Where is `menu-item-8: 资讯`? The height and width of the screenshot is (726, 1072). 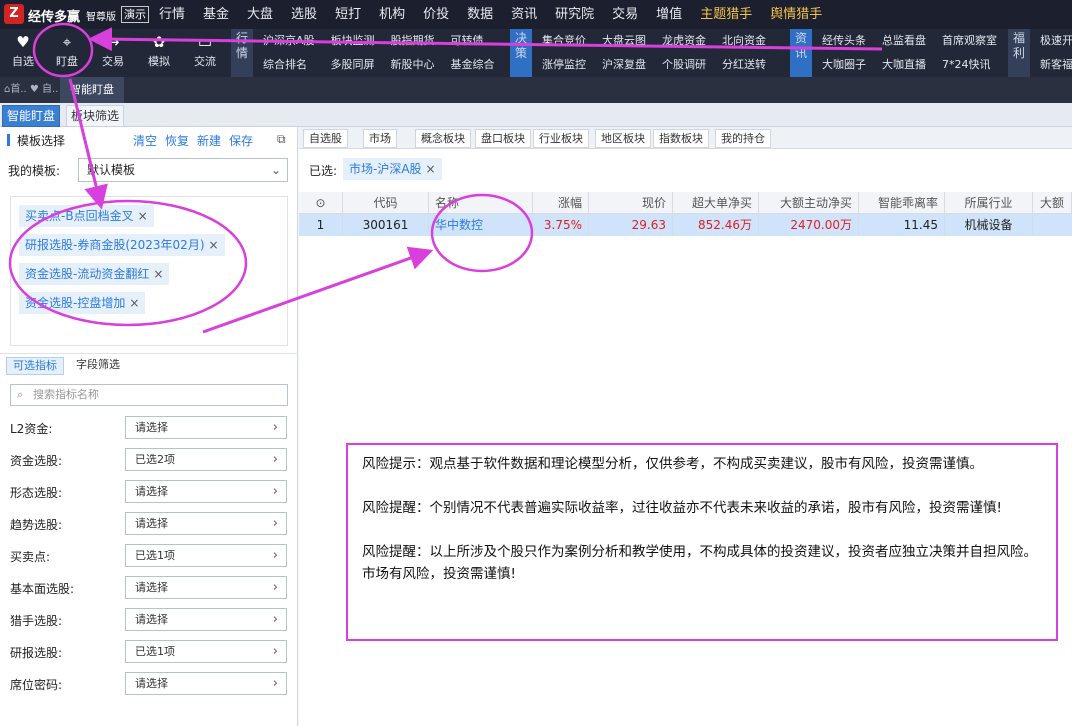 menu-item-8: 资讯 is located at coordinates (524, 14).